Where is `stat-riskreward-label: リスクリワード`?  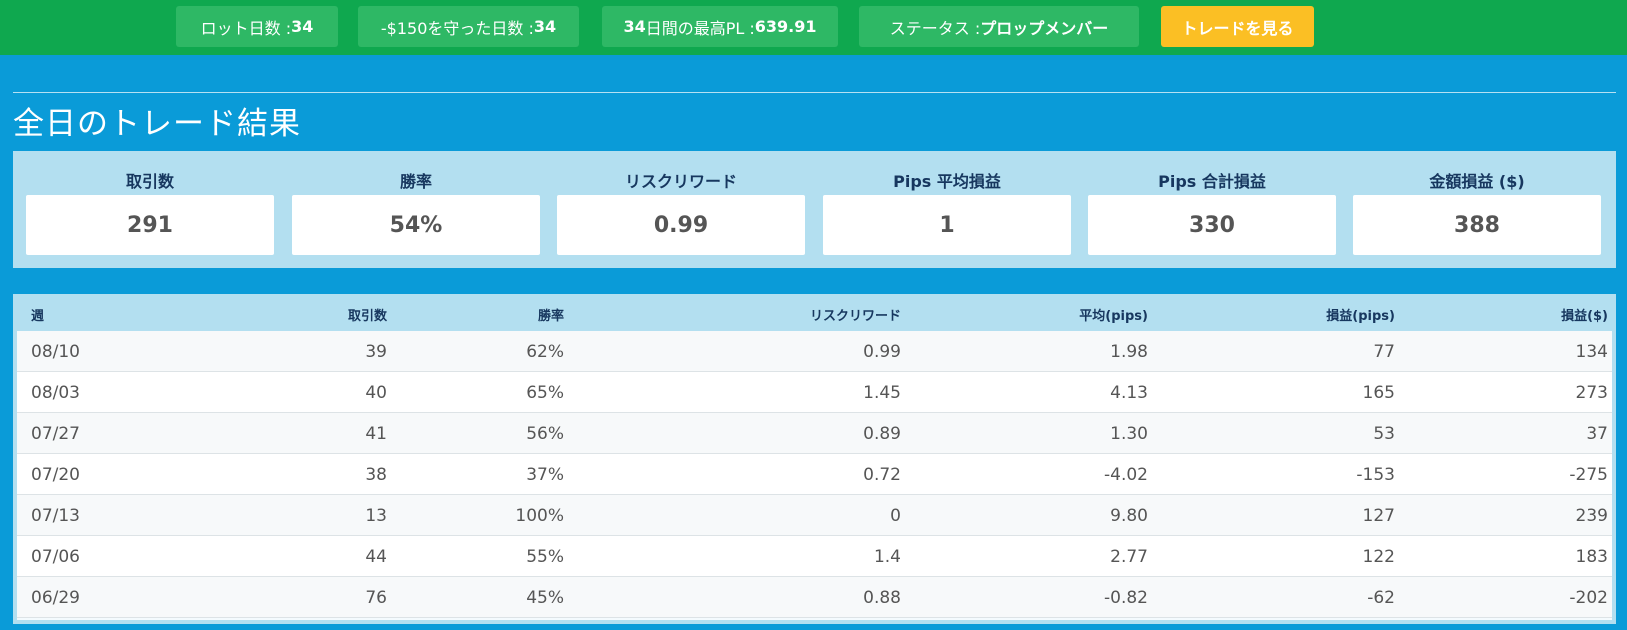 stat-riskreward-label: リスクリワード is located at coordinates (680, 181).